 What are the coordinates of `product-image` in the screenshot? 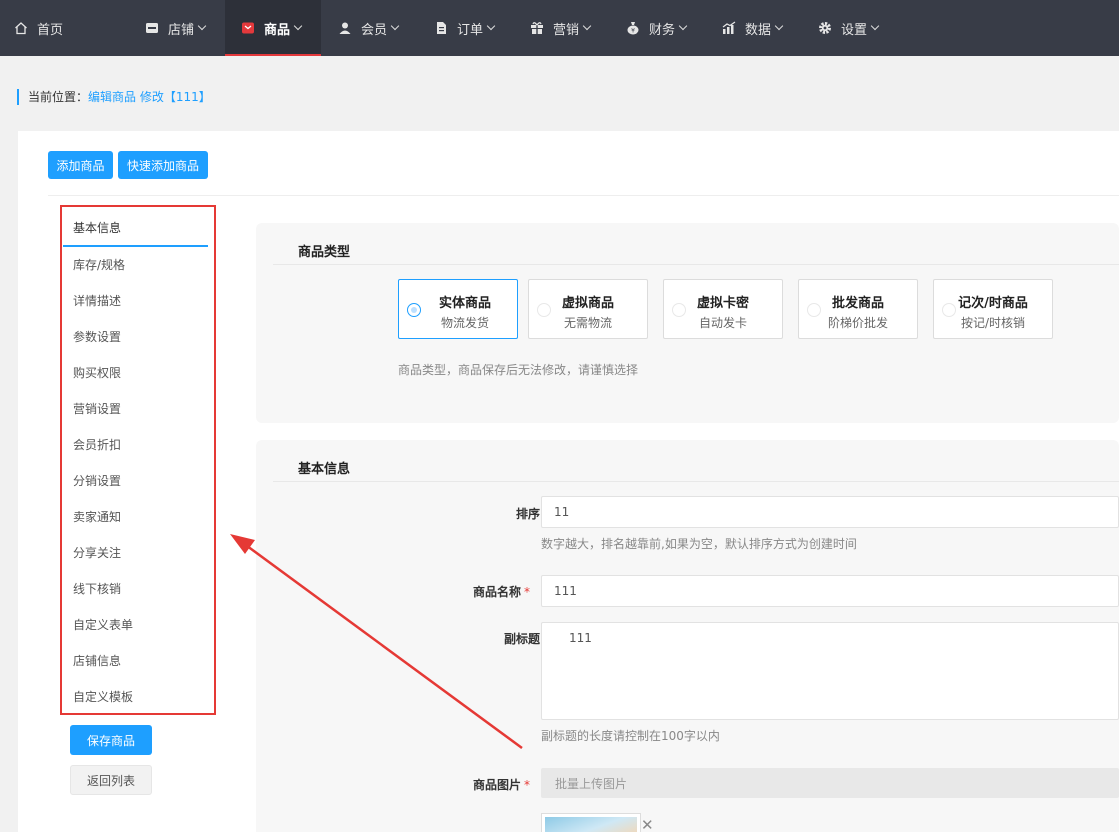 It's located at (591, 824).